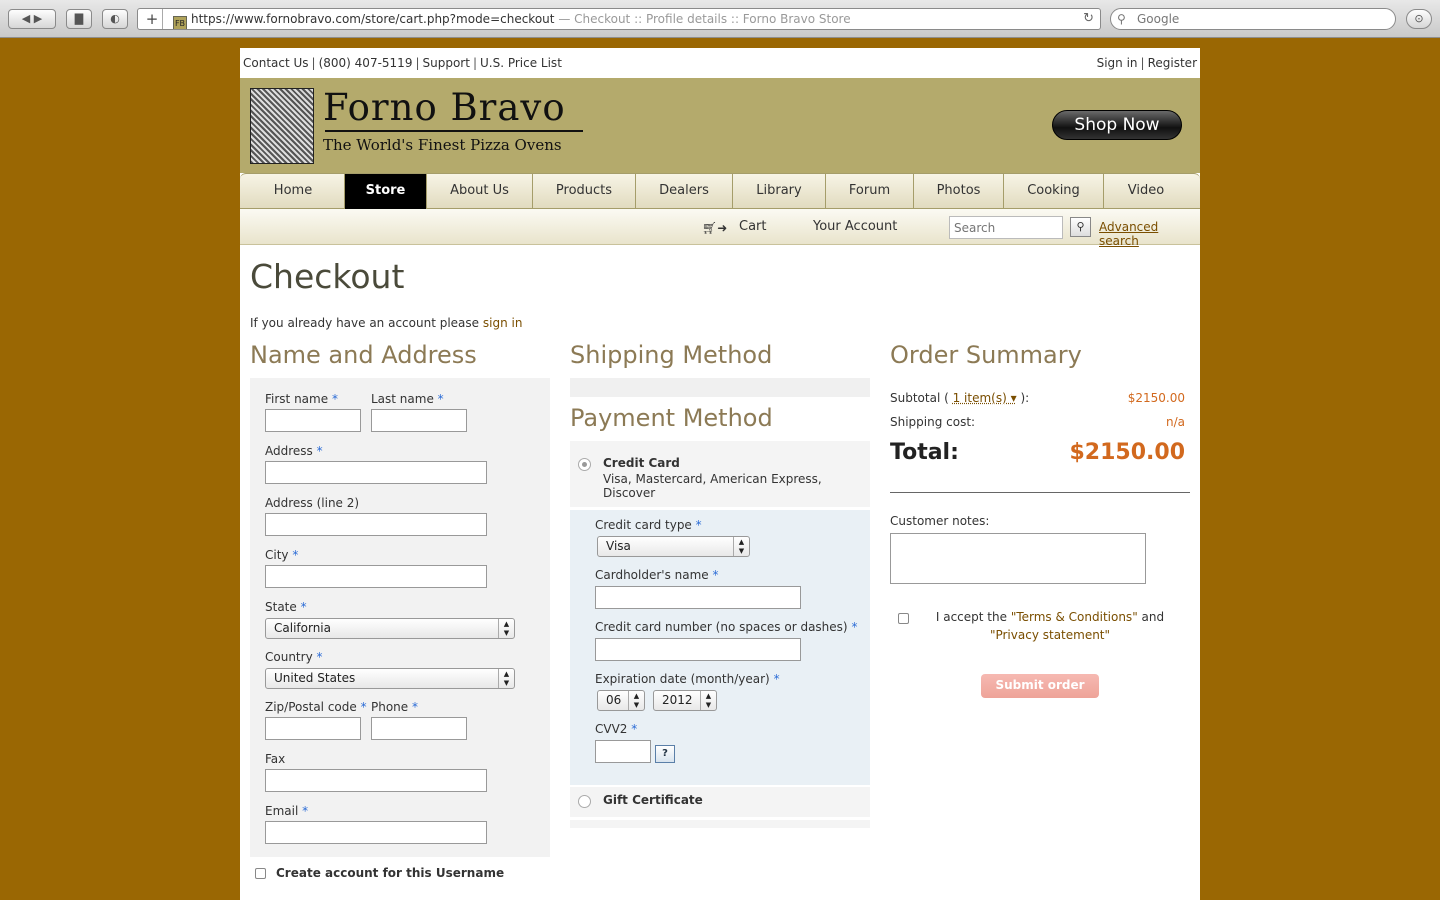  What do you see at coordinates (480, 191) in the screenshot?
I see `nav-tab-about-us: About Us` at bounding box center [480, 191].